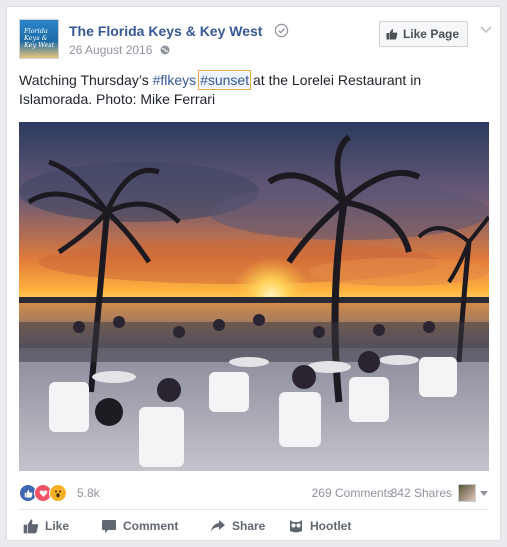 The height and width of the screenshot is (547, 507). I want to click on share-button: Share, so click(237, 526).